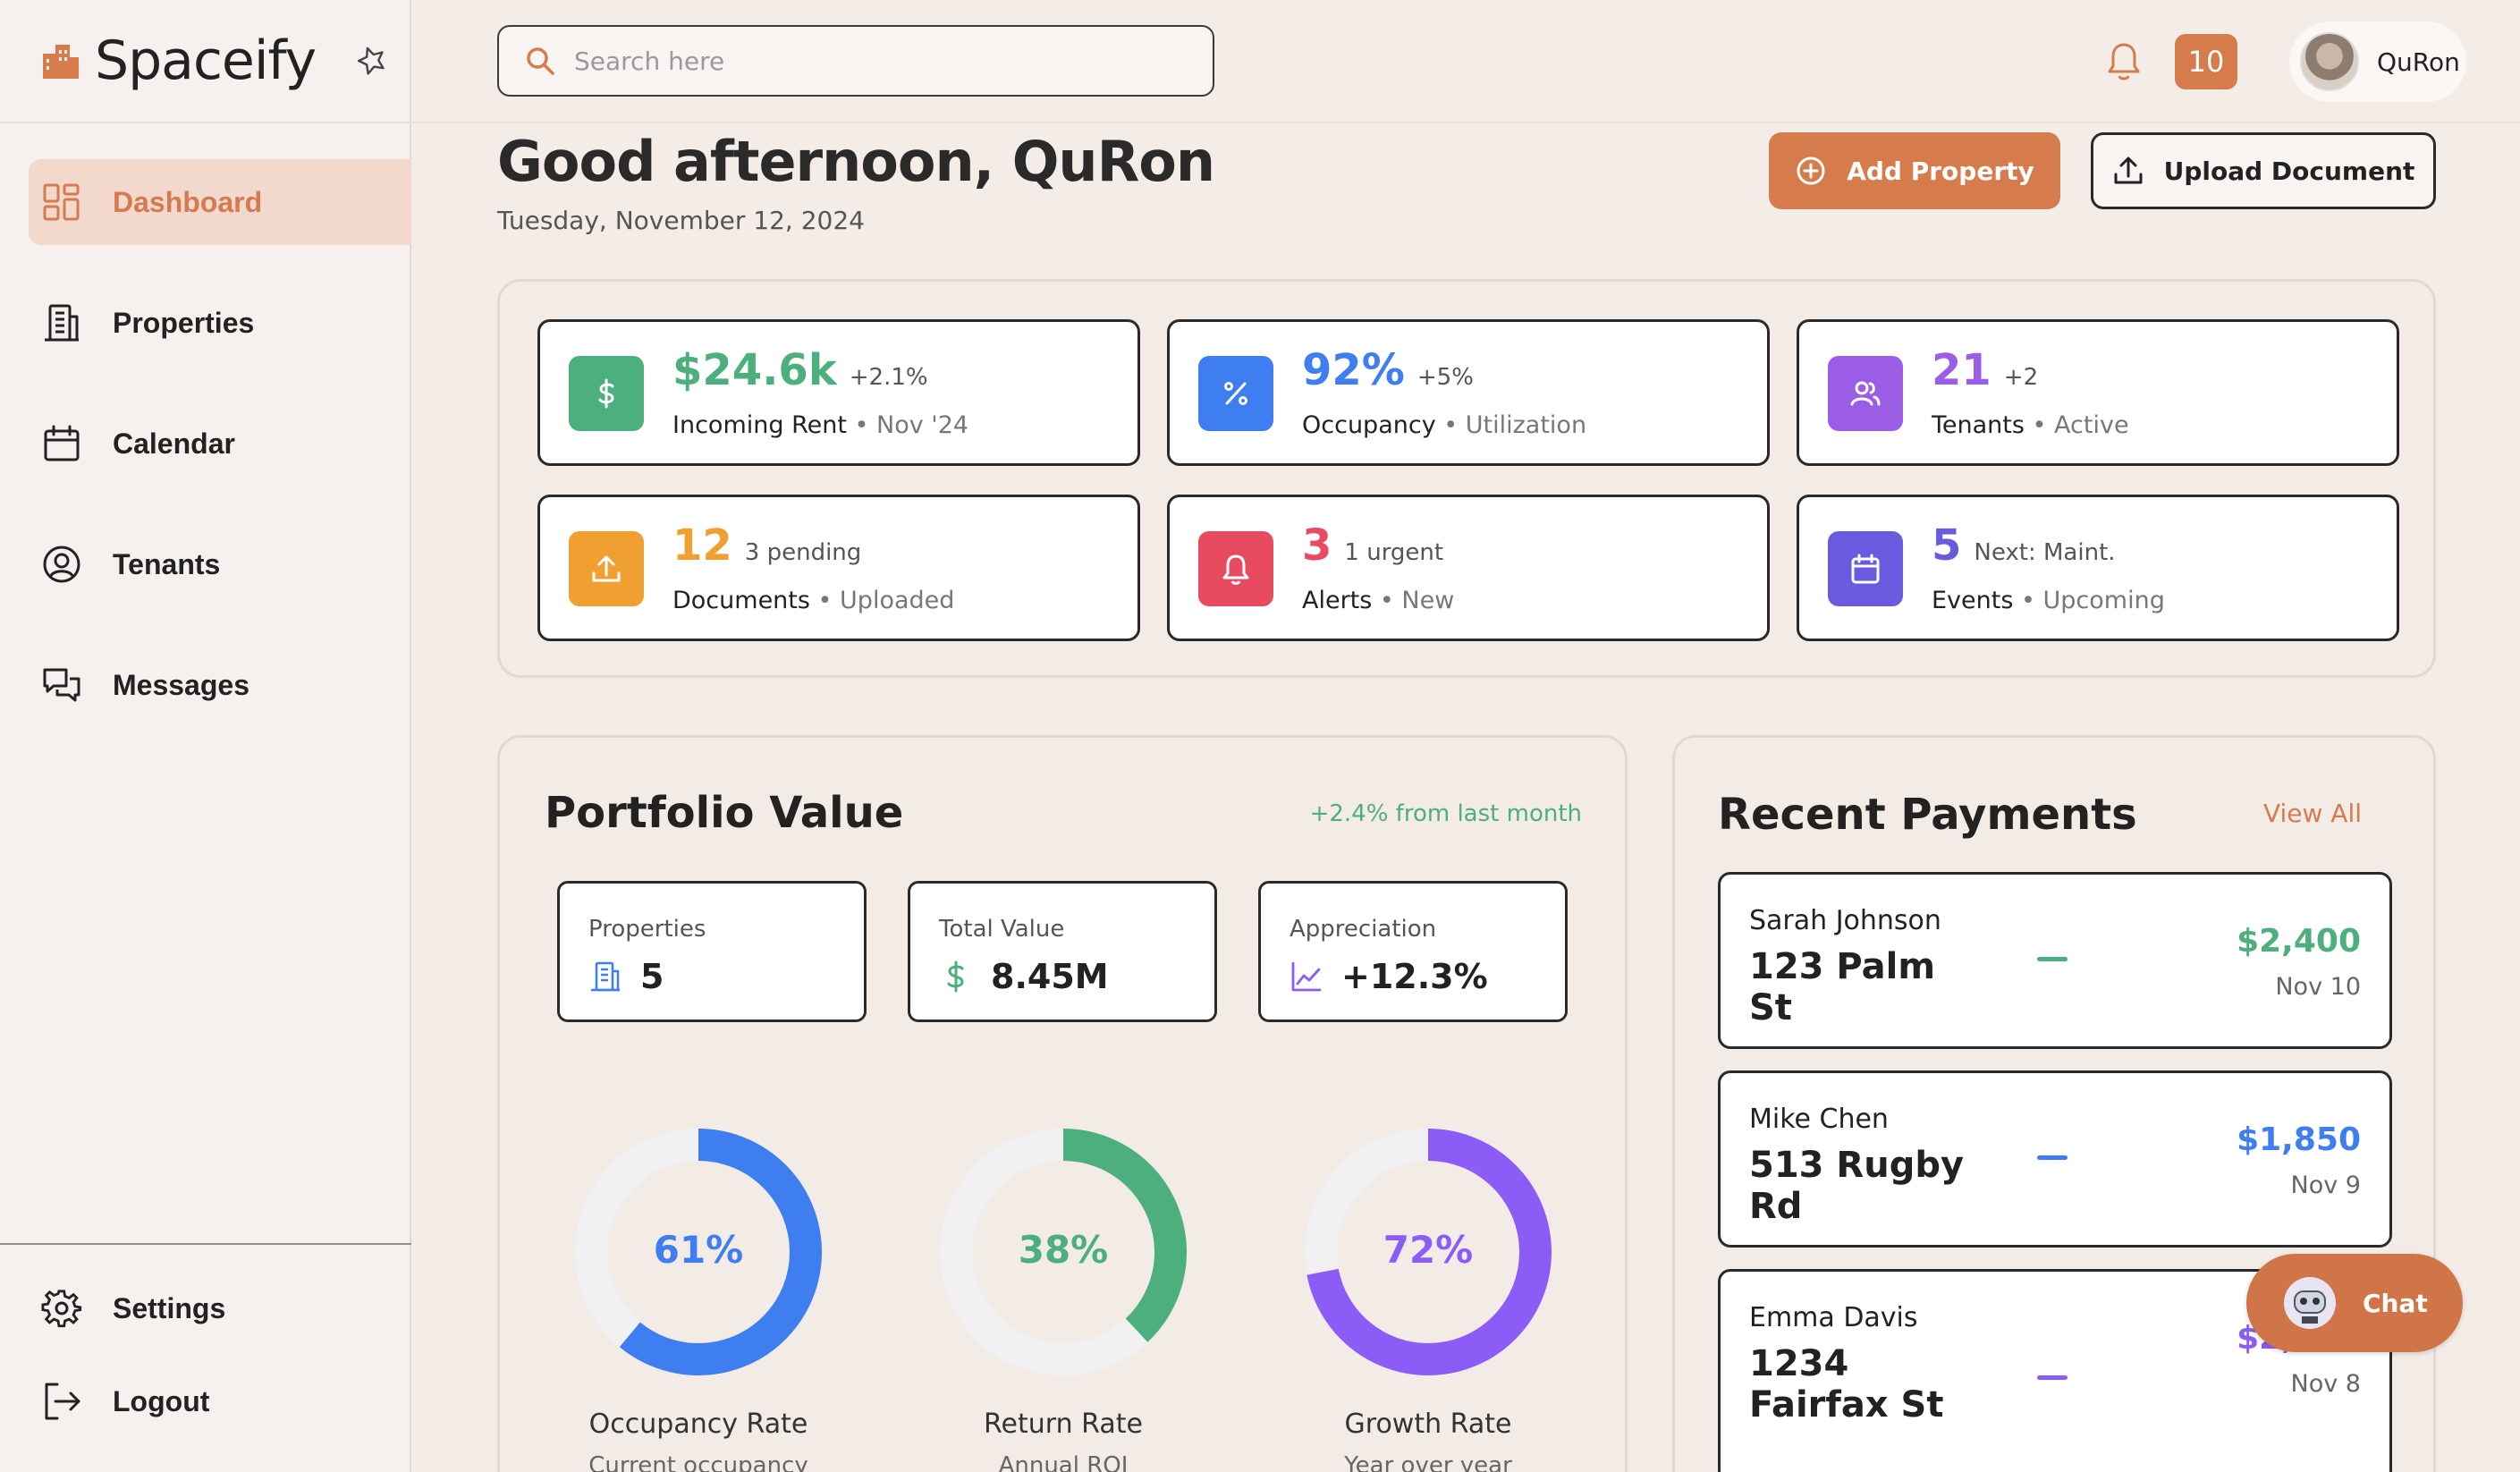  What do you see at coordinates (1317, 545) in the screenshot?
I see `stat-value: 3` at bounding box center [1317, 545].